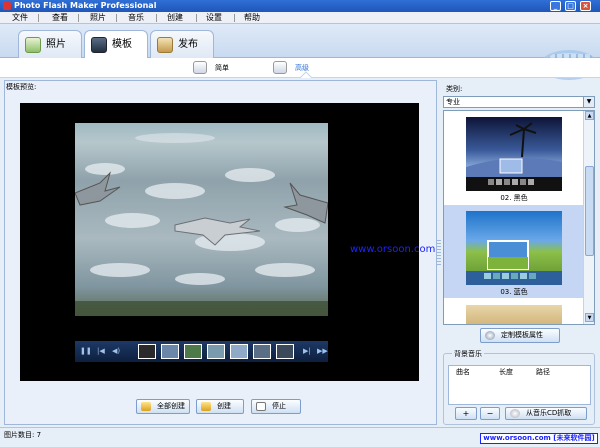  I want to click on menu-photo: 照片, so click(98, 18).